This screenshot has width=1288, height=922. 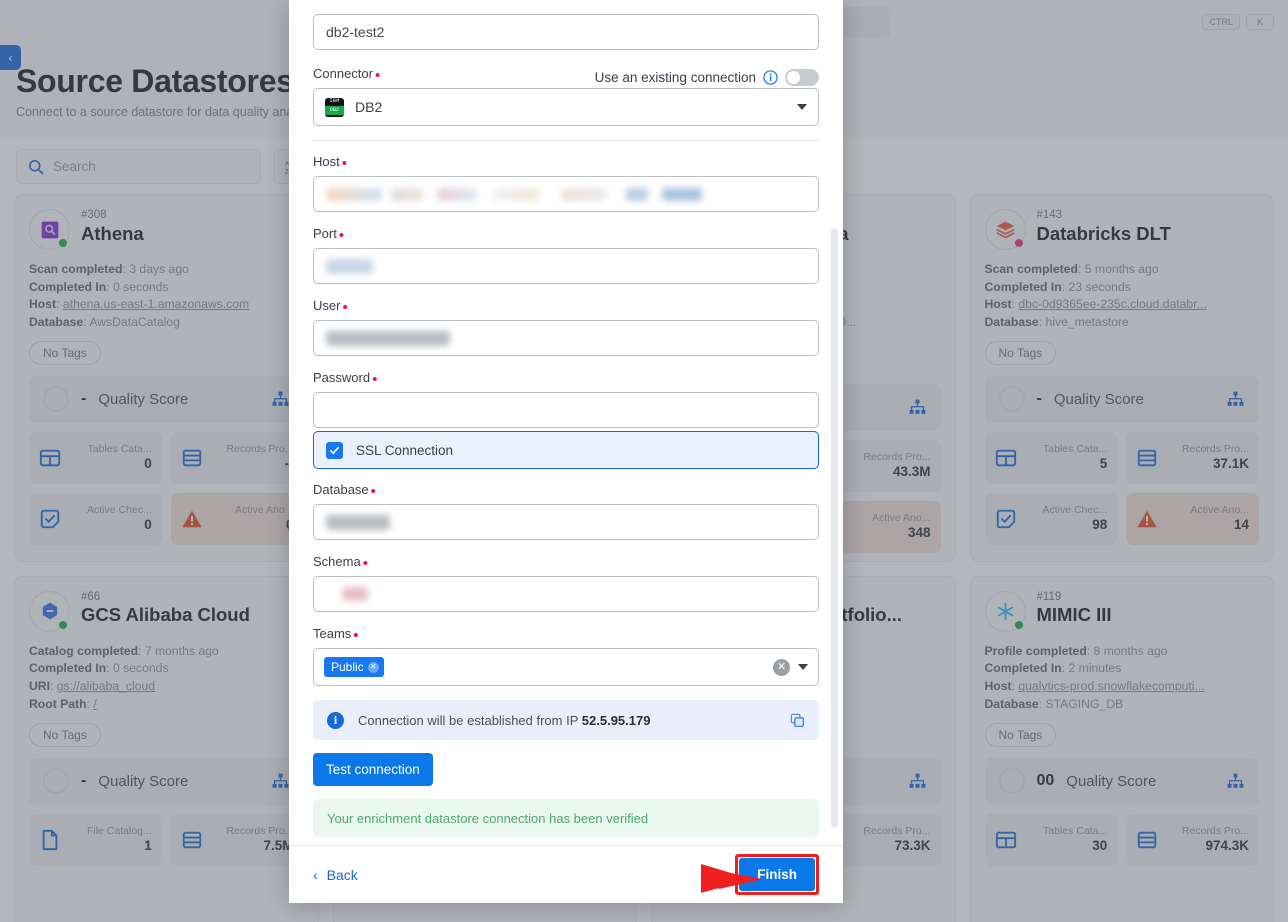 I want to click on database-input, so click(x=566, y=522).